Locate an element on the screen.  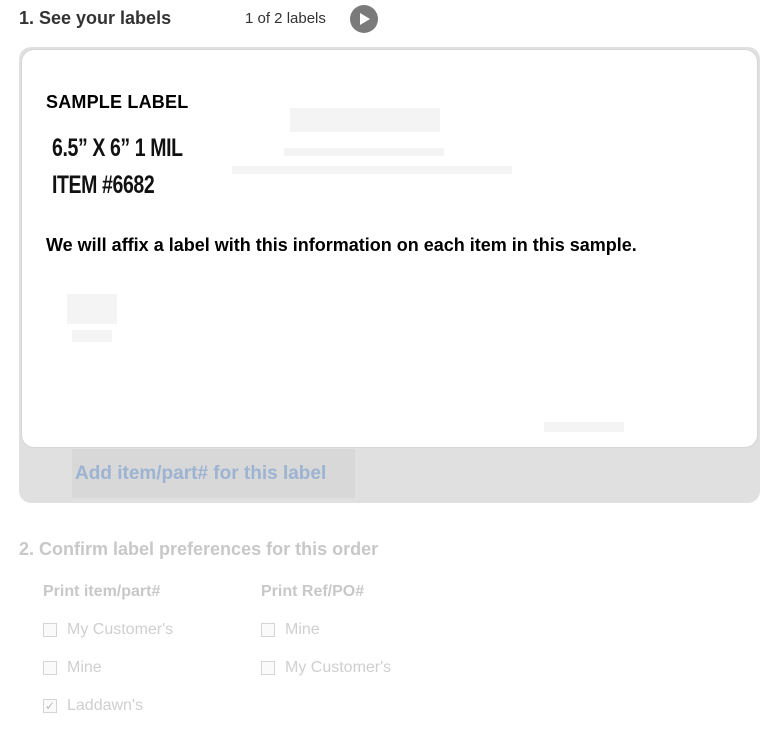
checkbox-checked: ✓ is located at coordinates (50, 706).